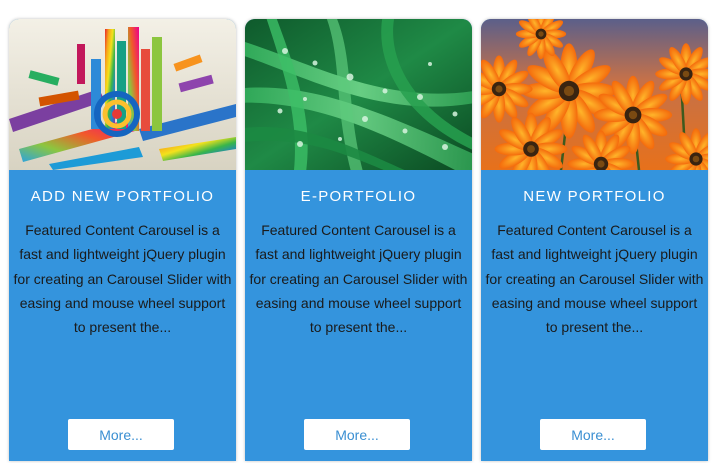  I want to click on card-title: E-PORTFOLIO, so click(358, 196).